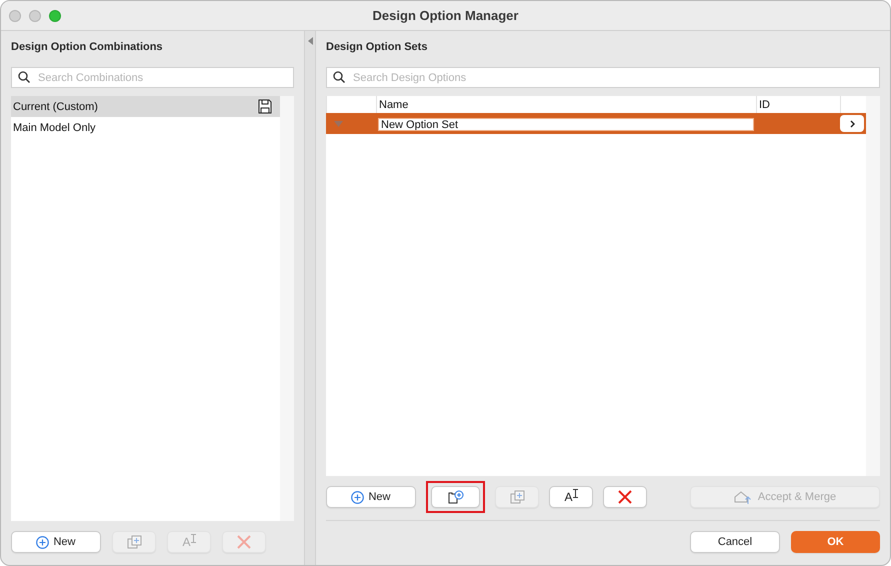 The width and height of the screenshot is (891, 566). What do you see at coordinates (603, 77) in the screenshot?
I see `search-field: Search Design Options` at bounding box center [603, 77].